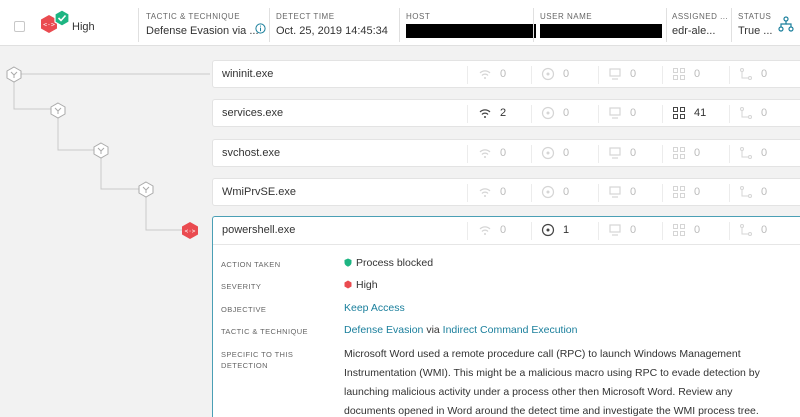  I want to click on objective-link: Keep Access, so click(374, 308).